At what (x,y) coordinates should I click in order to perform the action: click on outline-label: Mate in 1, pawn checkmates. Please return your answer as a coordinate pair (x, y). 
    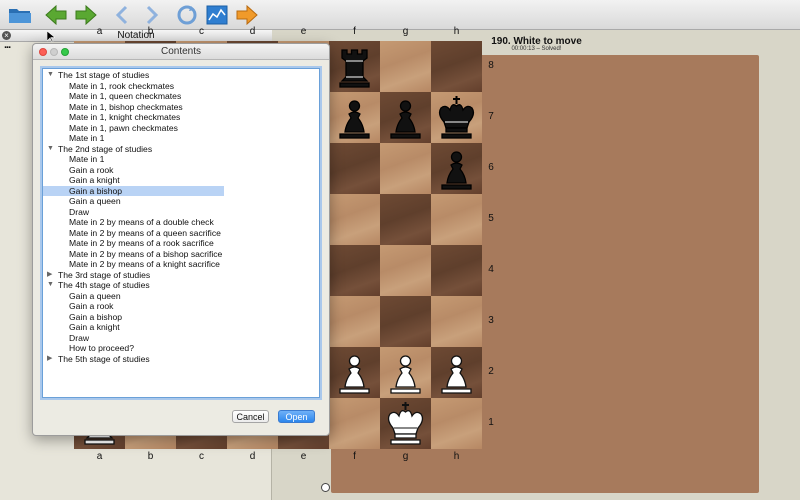
    Looking at the image, I should click on (123, 127).